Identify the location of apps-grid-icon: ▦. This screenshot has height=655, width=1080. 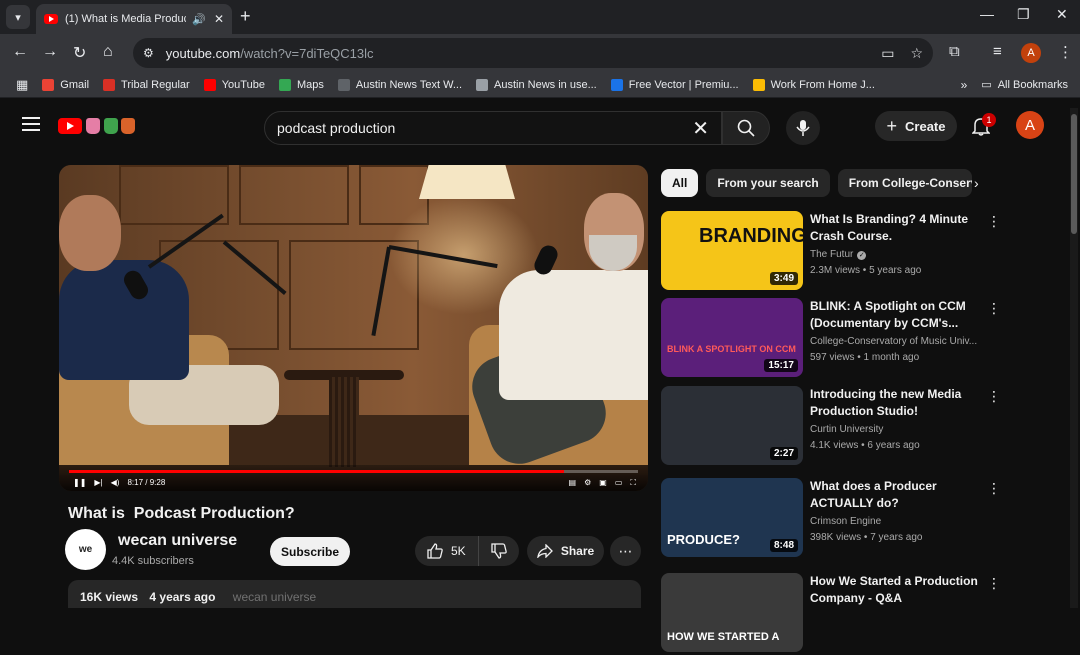
(22, 85).